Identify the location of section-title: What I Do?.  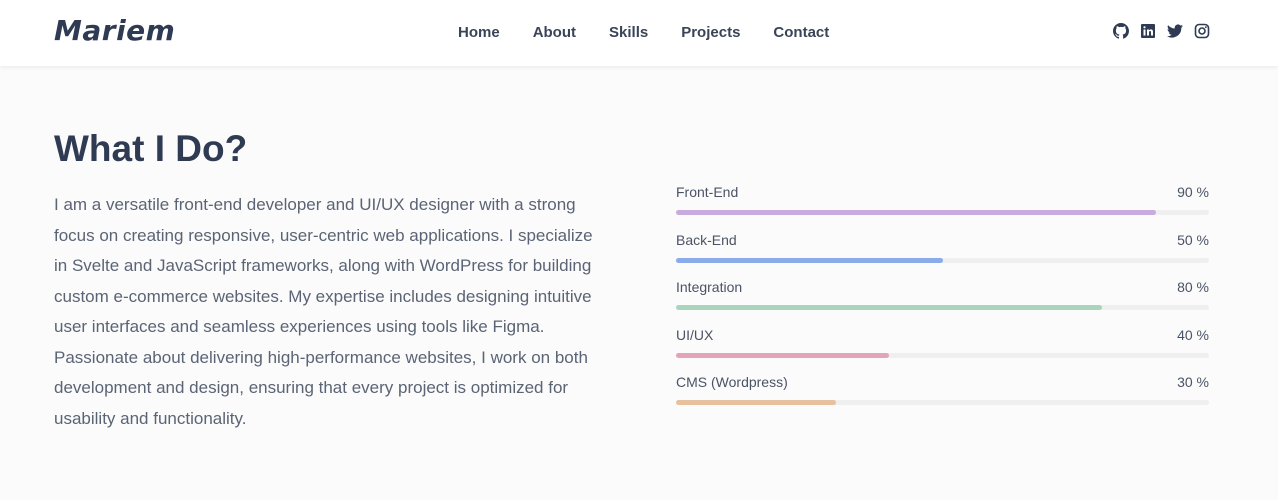
(151, 148).